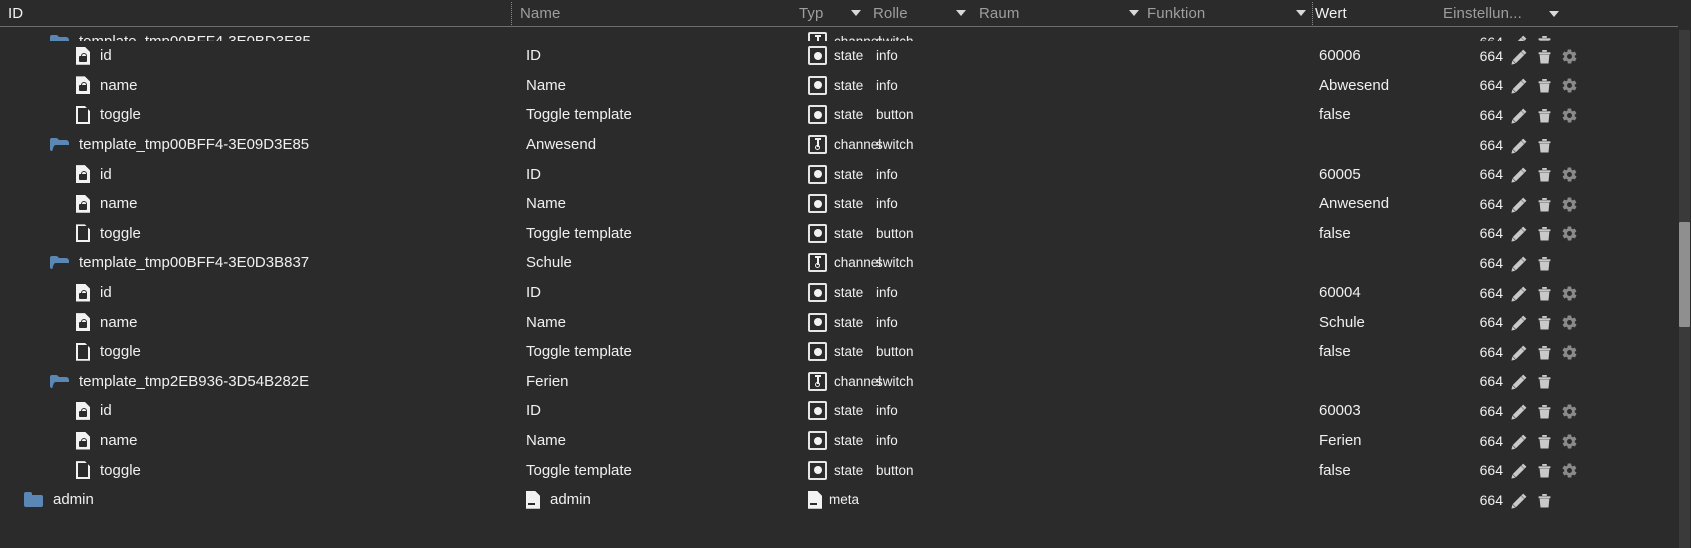  What do you see at coordinates (1684, 126) in the screenshot?
I see `scrollbar-track-upper` at bounding box center [1684, 126].